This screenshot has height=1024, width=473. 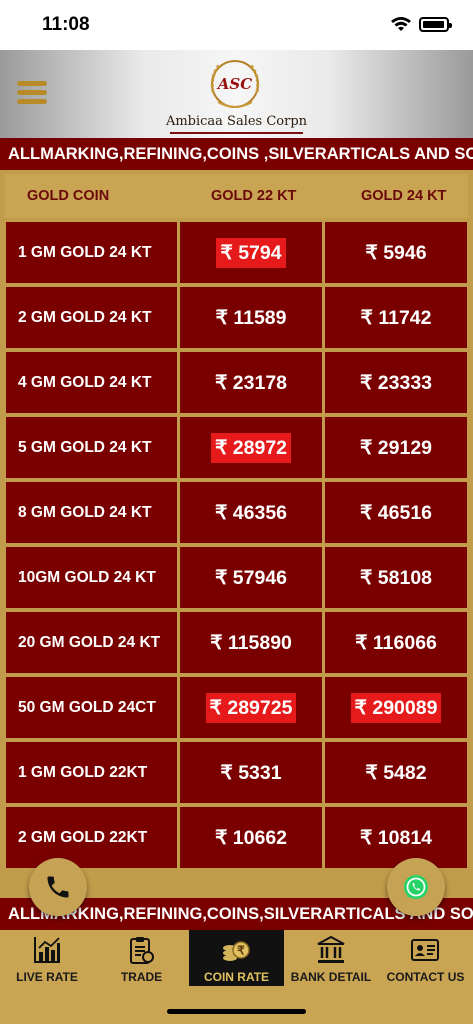 I want to click on whatsapp-button, so click(x=416, y=887).